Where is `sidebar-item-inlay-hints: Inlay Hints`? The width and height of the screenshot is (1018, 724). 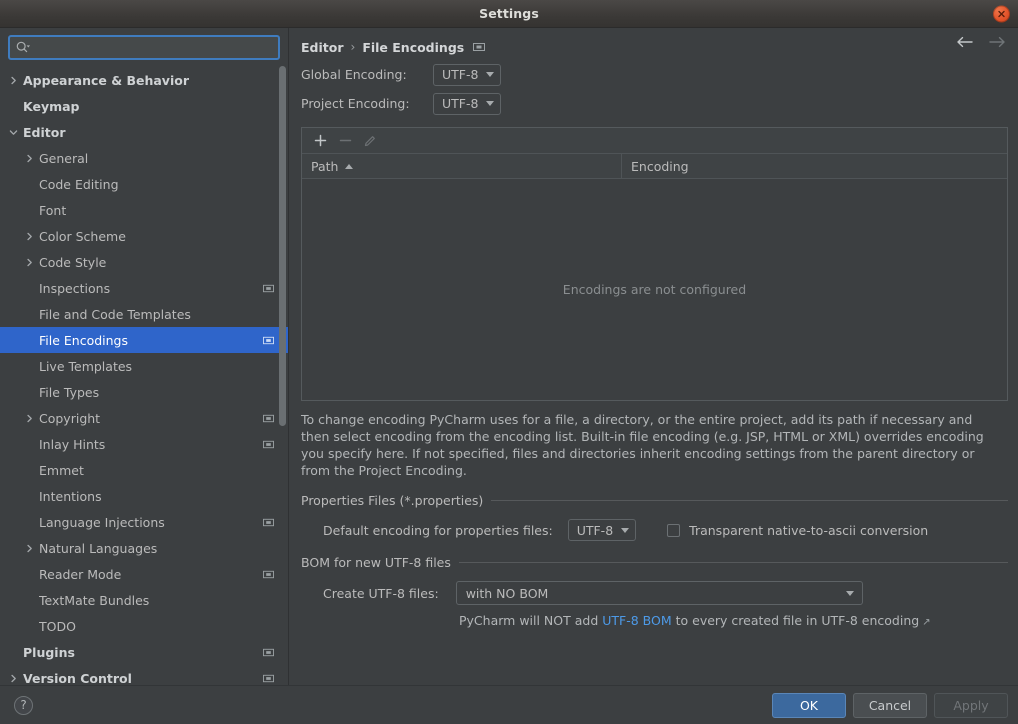
sidebar-item-inlay-hints: Inlay Hints is located at coordinates (144, 444).